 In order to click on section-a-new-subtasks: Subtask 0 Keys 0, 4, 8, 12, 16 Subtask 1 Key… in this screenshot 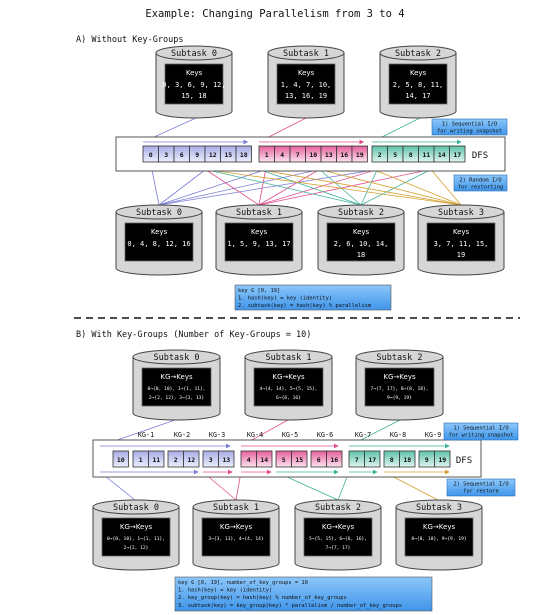, I will do `click(310, 240)`.